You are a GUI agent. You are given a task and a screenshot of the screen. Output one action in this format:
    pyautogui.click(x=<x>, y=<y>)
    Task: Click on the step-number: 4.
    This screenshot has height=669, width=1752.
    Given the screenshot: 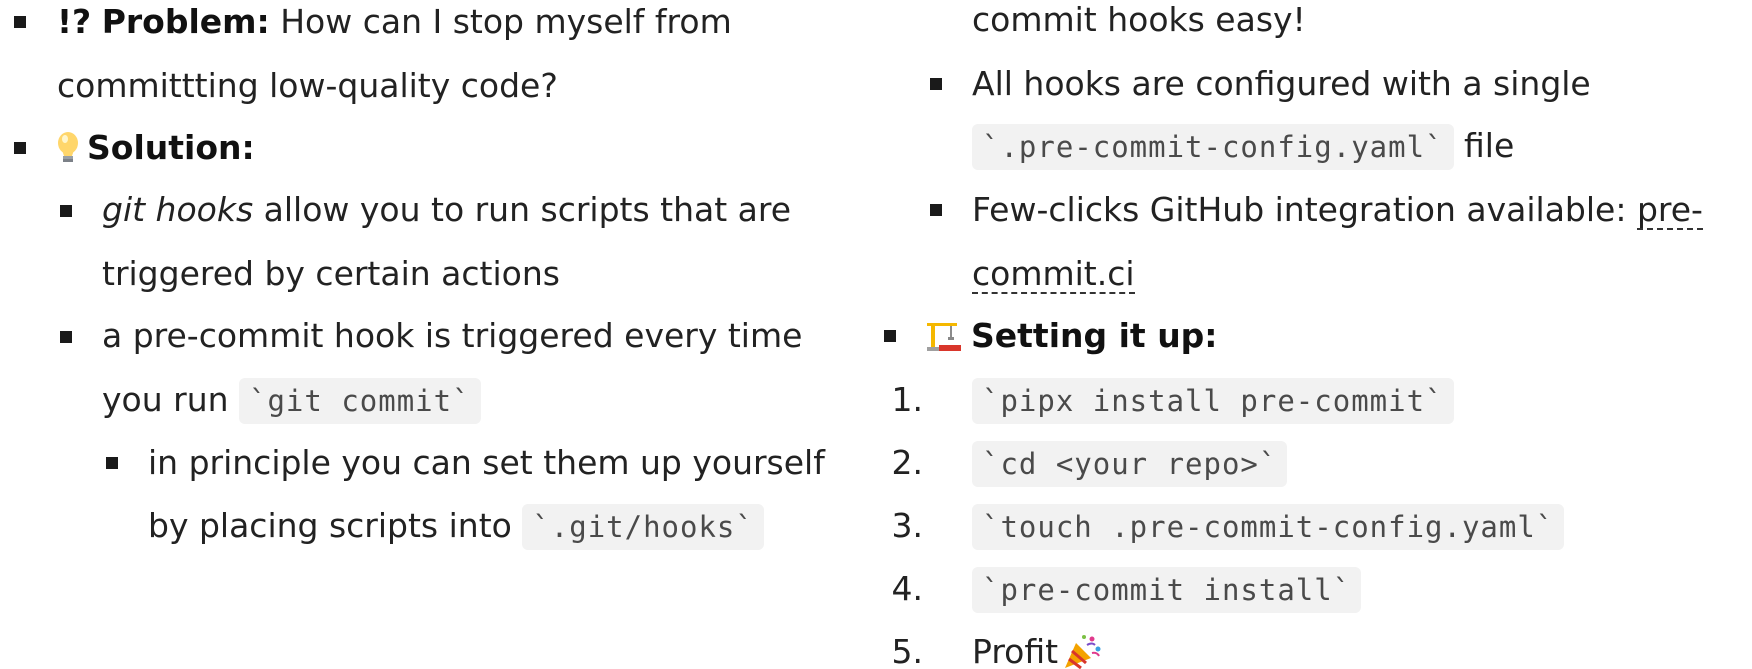 What is the action you would take?
    pyautogui.click(x=907, y=588)
    